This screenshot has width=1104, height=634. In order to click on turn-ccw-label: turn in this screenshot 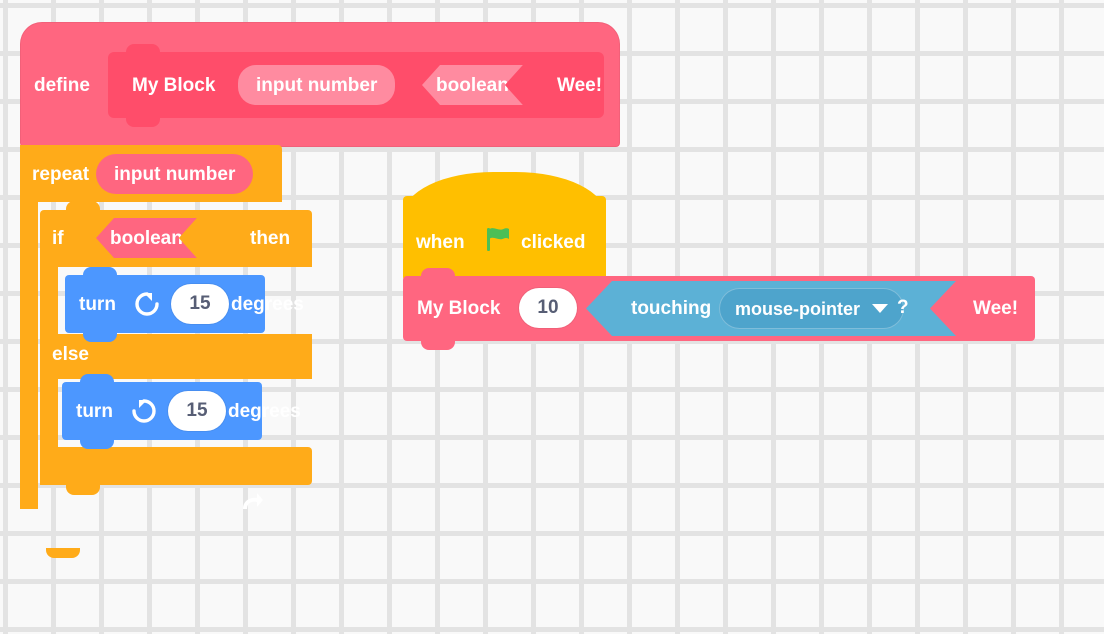, I will do `click(94, 411)`.